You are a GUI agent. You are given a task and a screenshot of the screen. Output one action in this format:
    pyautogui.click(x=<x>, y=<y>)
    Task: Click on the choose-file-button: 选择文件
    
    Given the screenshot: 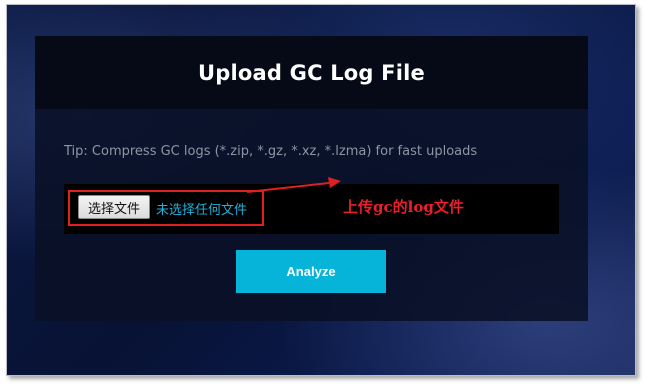 What is the action you would take?
    pyautogui.click(x=114, y=207)
    